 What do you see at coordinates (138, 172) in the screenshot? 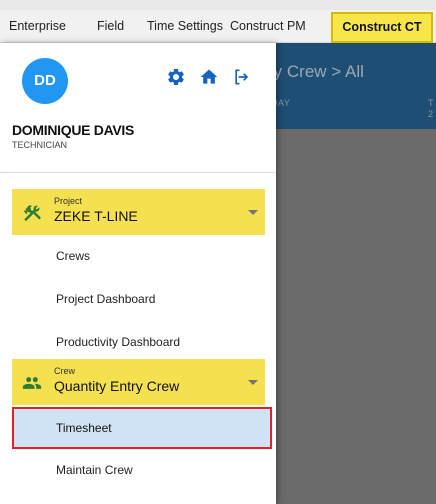
I see `divider` at bounding box center [138, 172].